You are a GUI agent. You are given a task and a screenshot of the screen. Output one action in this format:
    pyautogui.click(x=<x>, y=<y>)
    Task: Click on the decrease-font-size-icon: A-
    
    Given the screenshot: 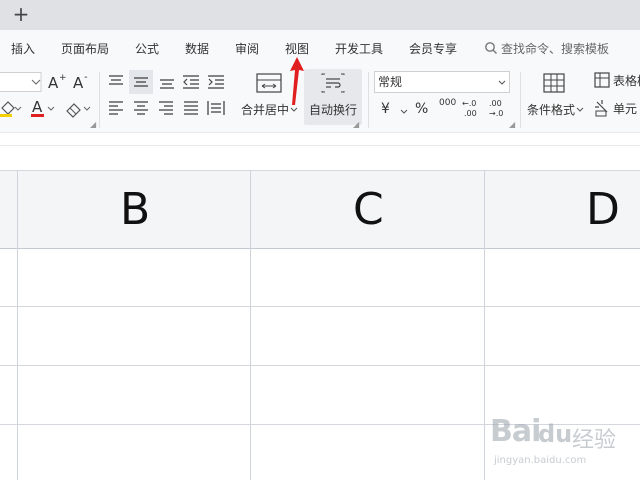 What is the action you would take?
    pyautogui.click(x=82, y=82)
    